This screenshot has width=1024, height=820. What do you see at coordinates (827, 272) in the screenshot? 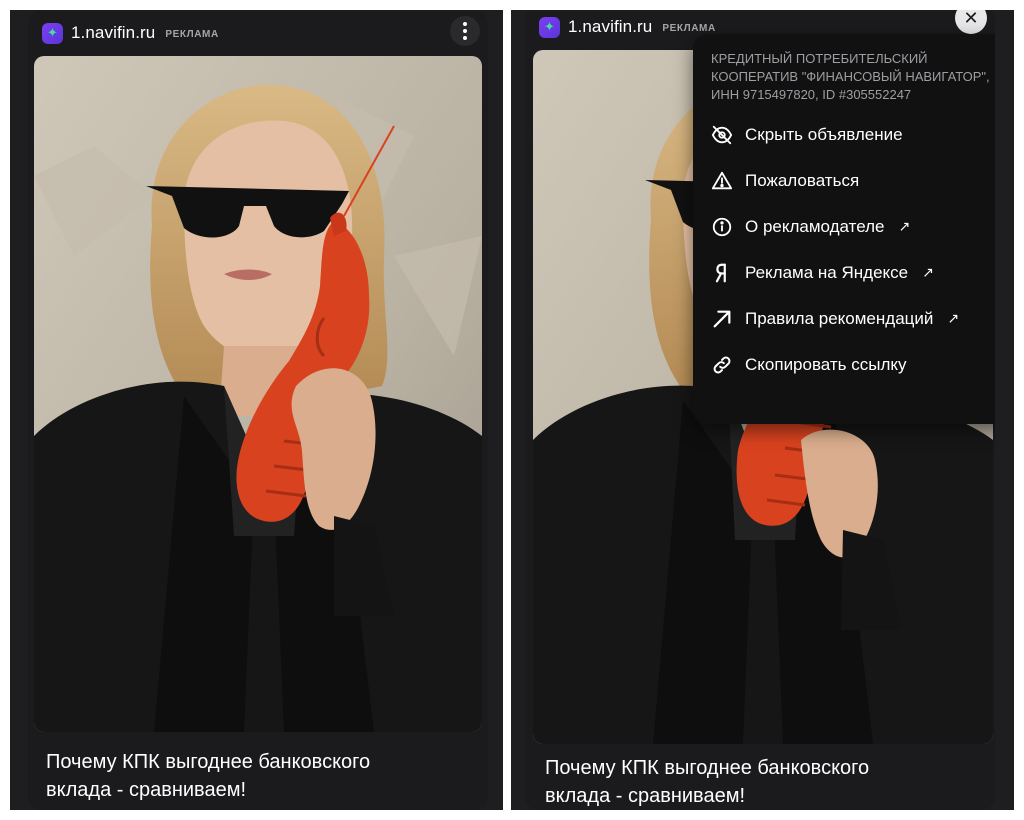
I see `menu-item-label: Реклама на Яндексе` at bounding box center [827, 272].